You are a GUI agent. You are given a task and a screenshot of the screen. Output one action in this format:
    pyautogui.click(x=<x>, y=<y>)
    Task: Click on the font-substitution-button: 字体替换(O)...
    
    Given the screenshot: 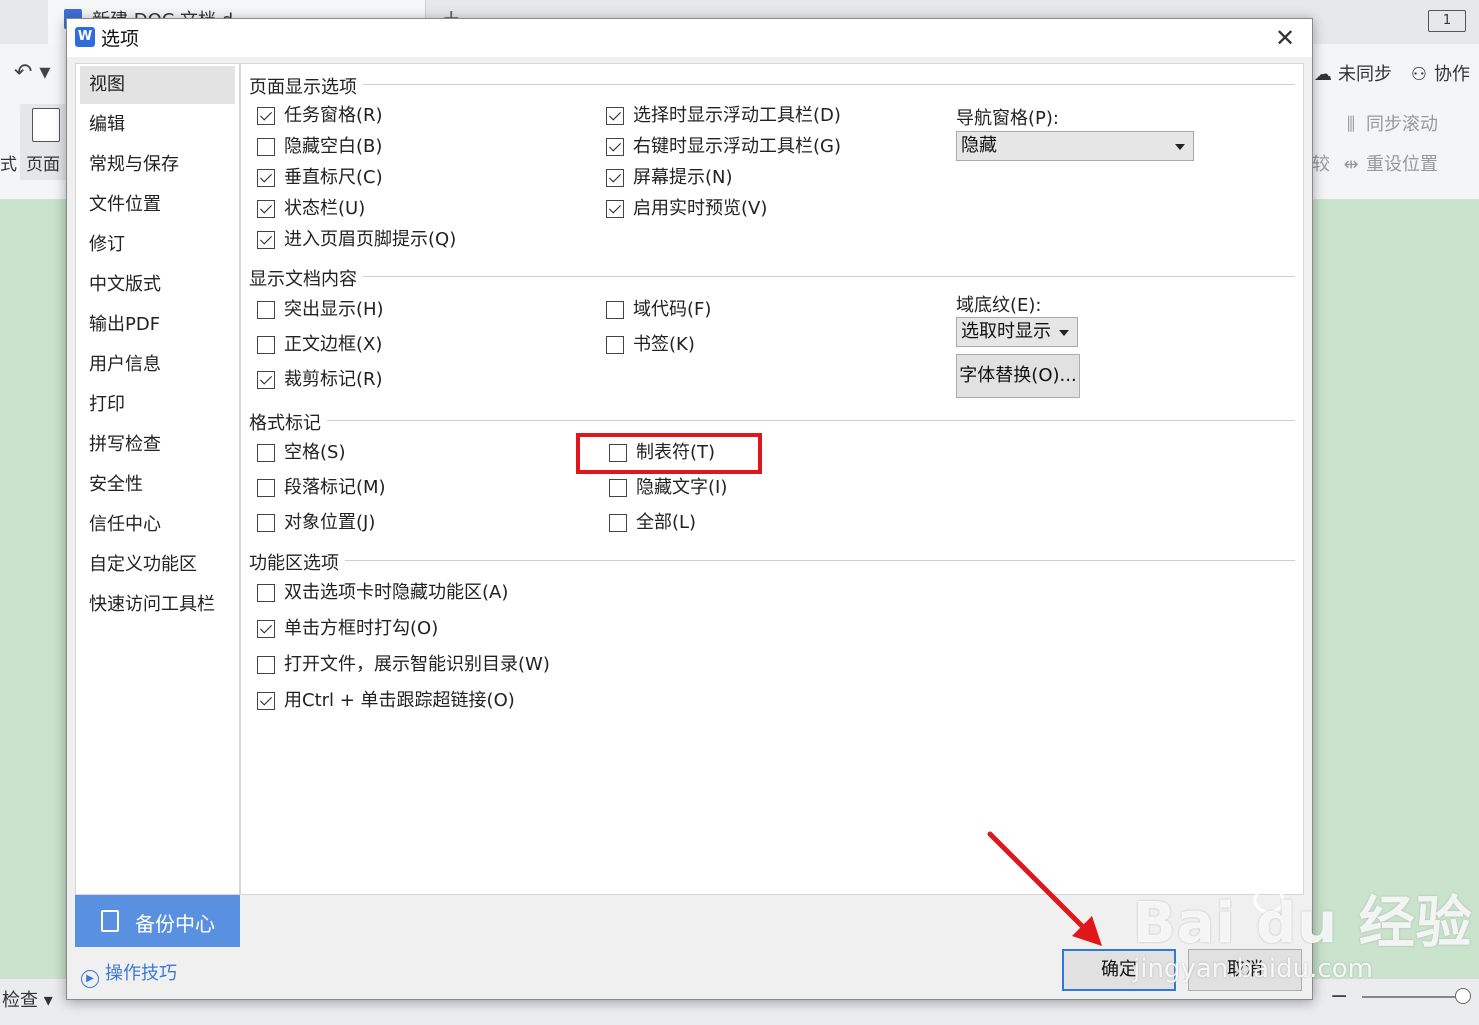 What is the action you would take?
    pyautogui.click(x=1018, y=376)
    